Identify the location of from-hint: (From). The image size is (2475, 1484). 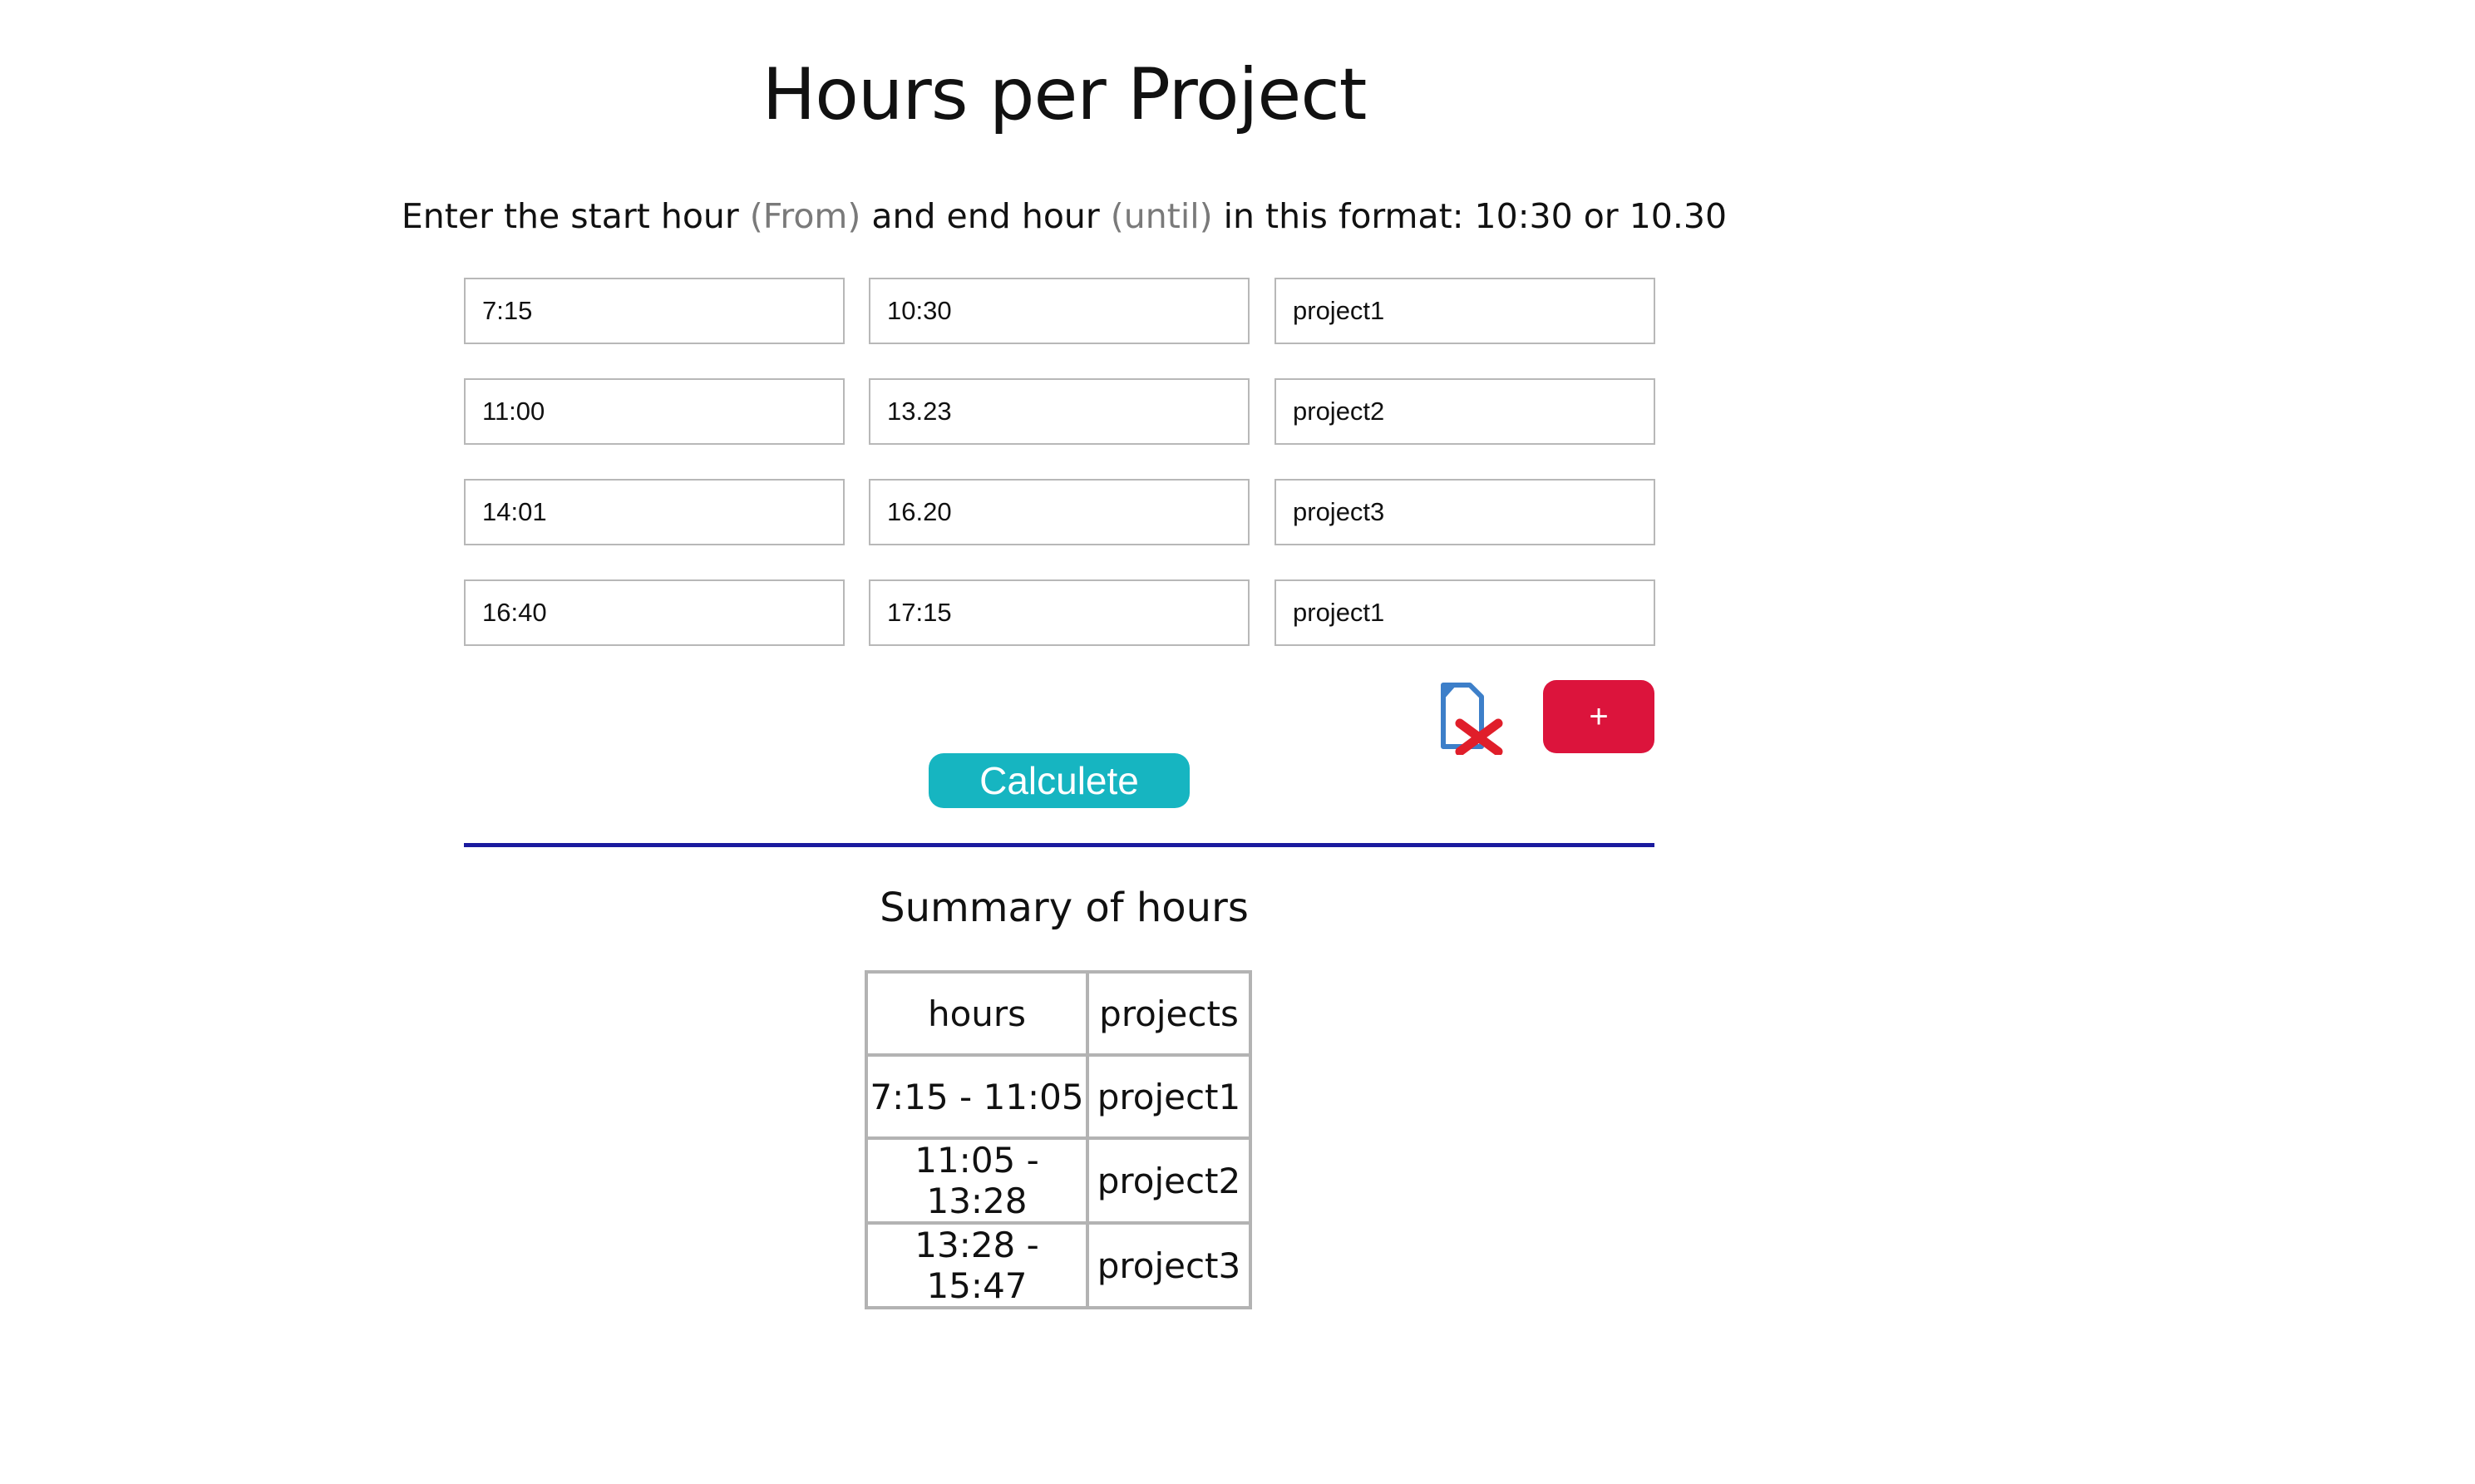
(805, 216).